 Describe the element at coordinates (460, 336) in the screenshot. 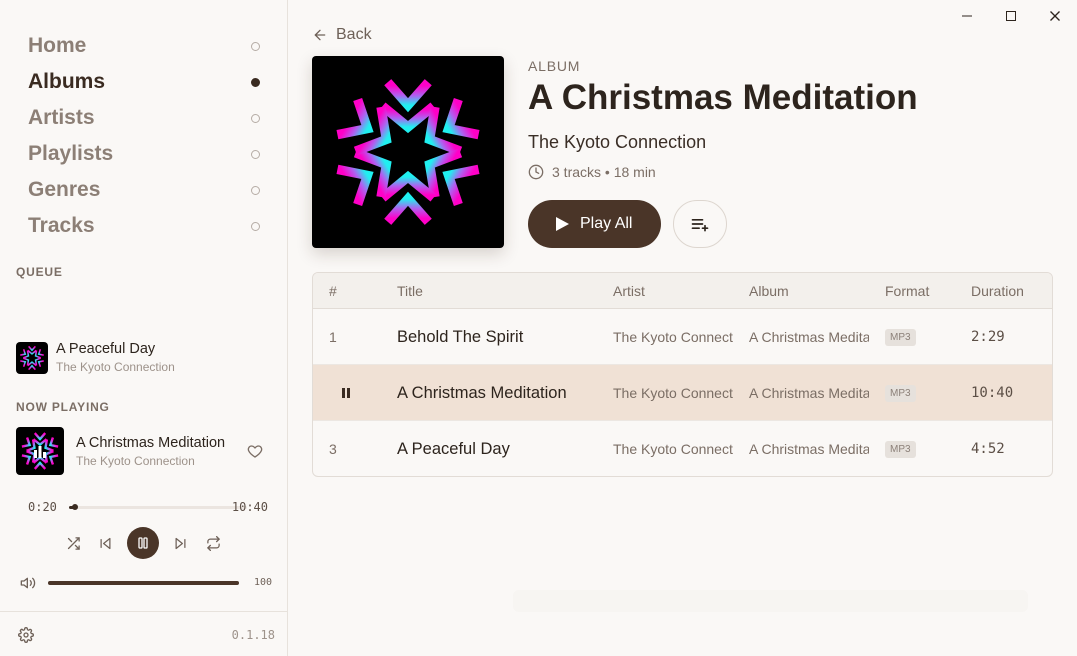

I see `track-title: Behold The Spirit` at that location.